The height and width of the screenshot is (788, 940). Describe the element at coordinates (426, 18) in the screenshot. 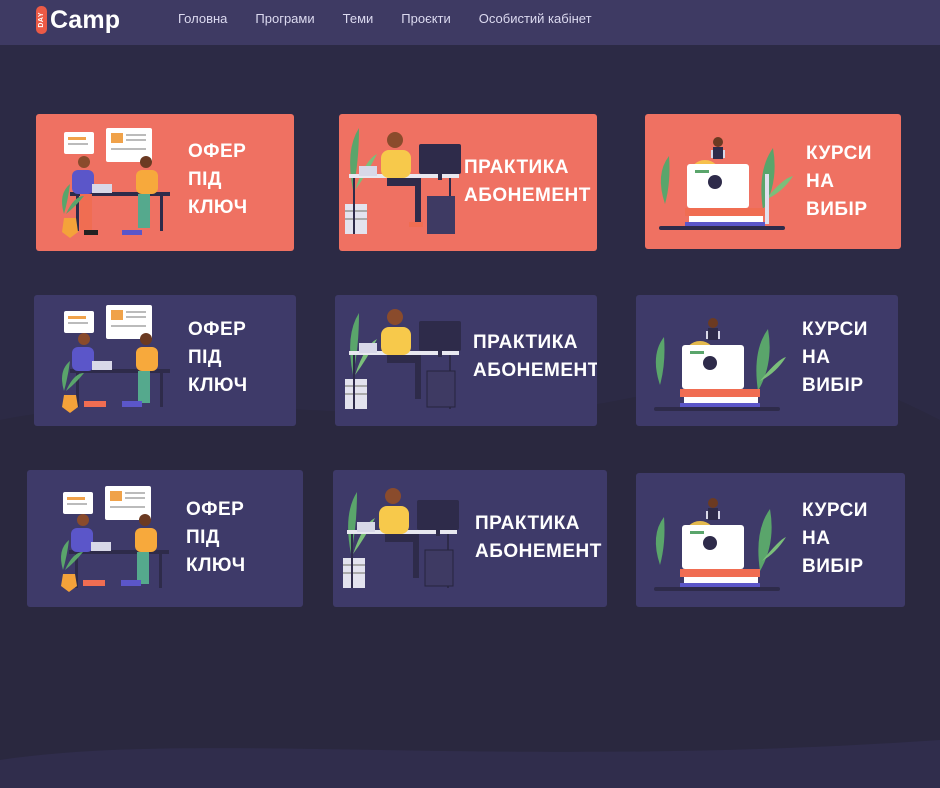

I see `nav-link-projects: Проєкти` at that location.